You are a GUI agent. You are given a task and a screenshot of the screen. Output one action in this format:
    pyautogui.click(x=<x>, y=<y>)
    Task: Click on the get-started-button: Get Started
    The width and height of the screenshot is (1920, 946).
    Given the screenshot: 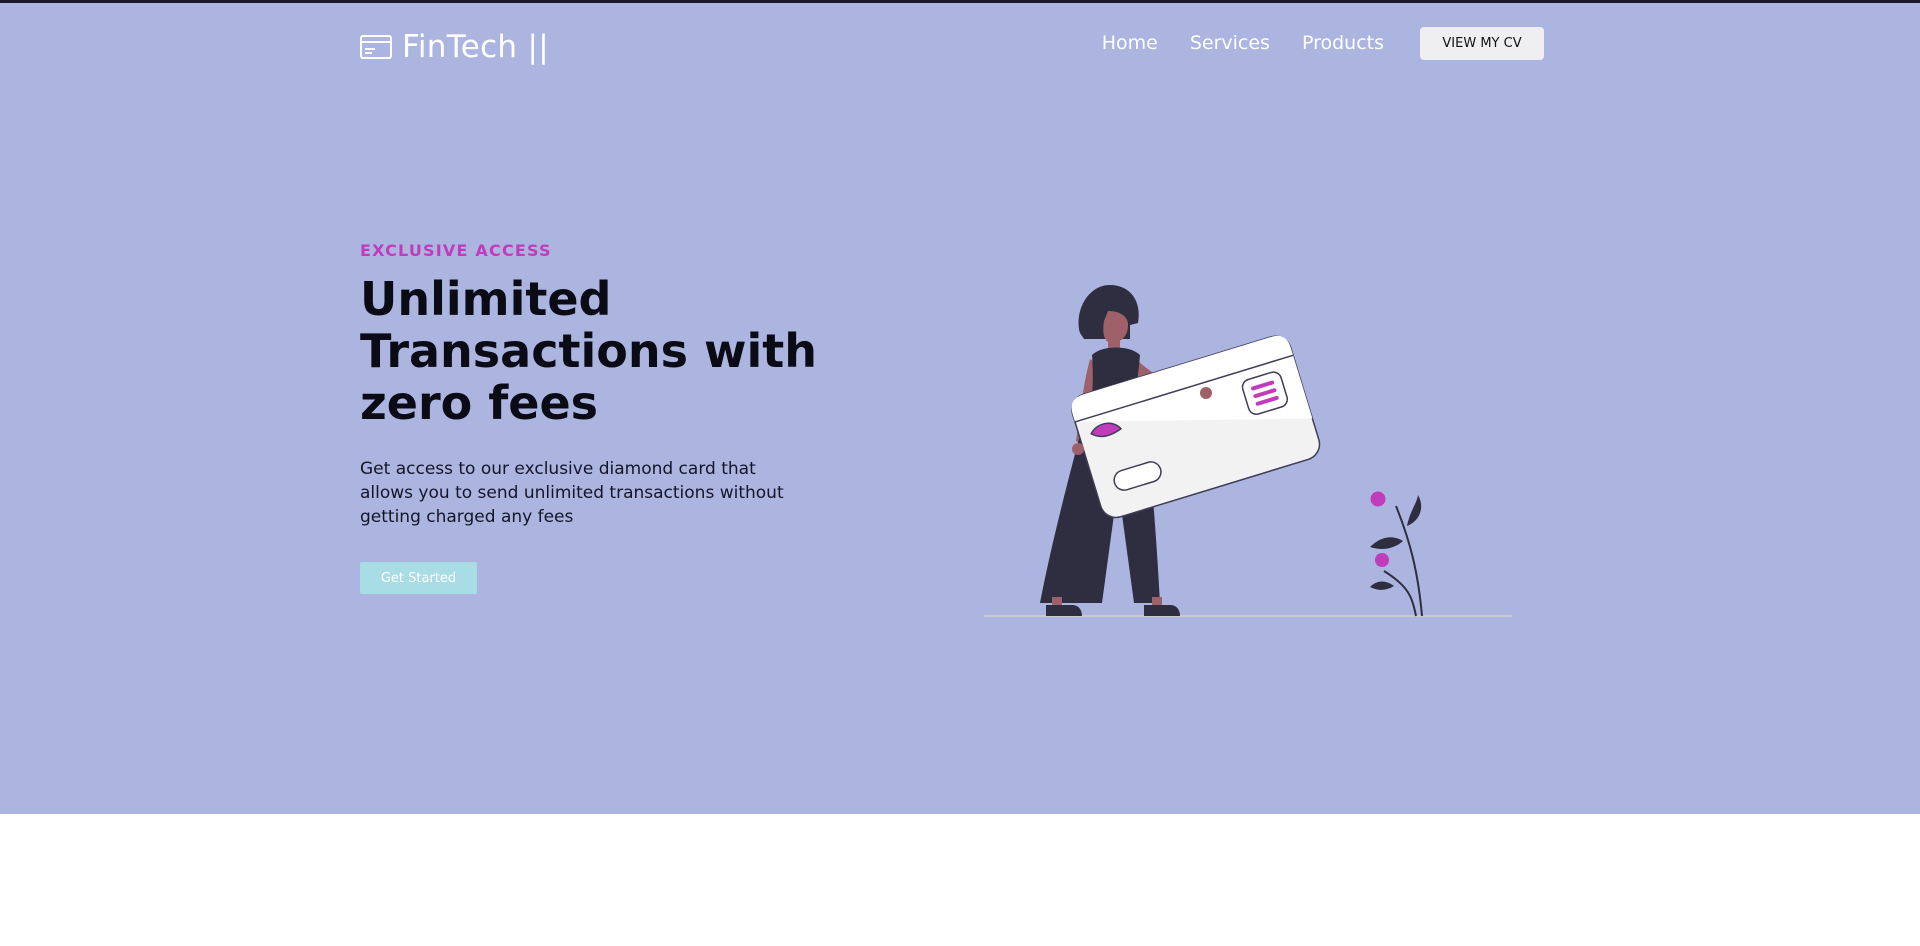 What is the action you would take?
    pyautogui.click(x=418, y=578)
    